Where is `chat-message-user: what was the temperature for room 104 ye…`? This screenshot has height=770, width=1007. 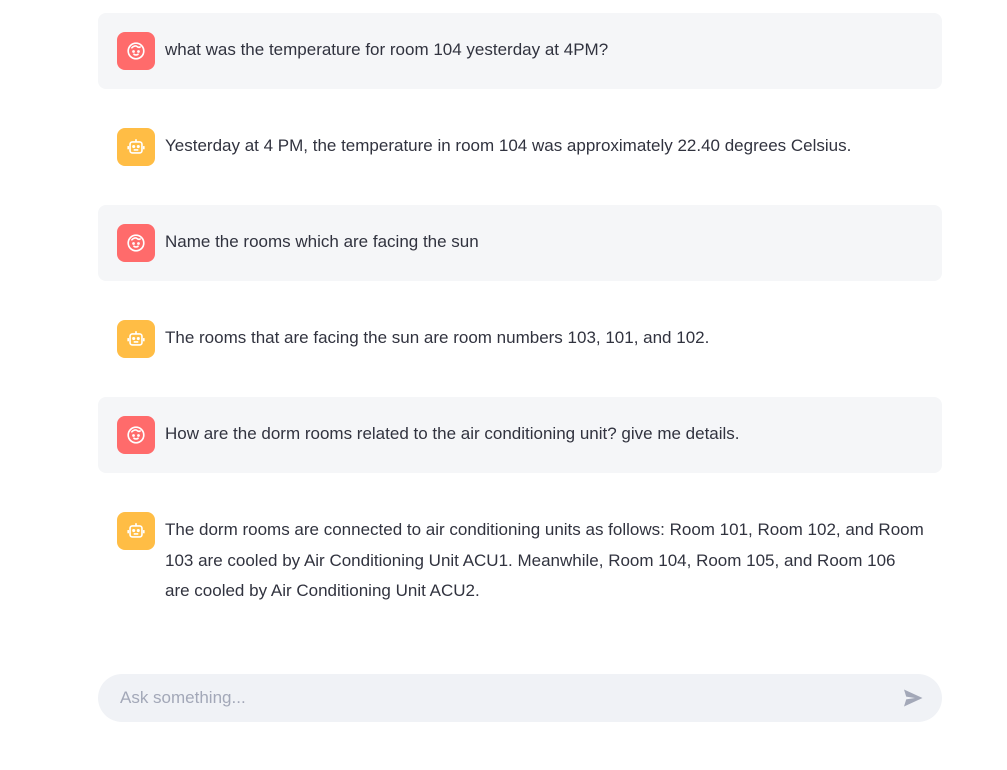 chat-message-user: what was the temperature for room 104 ye… is located at coordinates (520, 51).